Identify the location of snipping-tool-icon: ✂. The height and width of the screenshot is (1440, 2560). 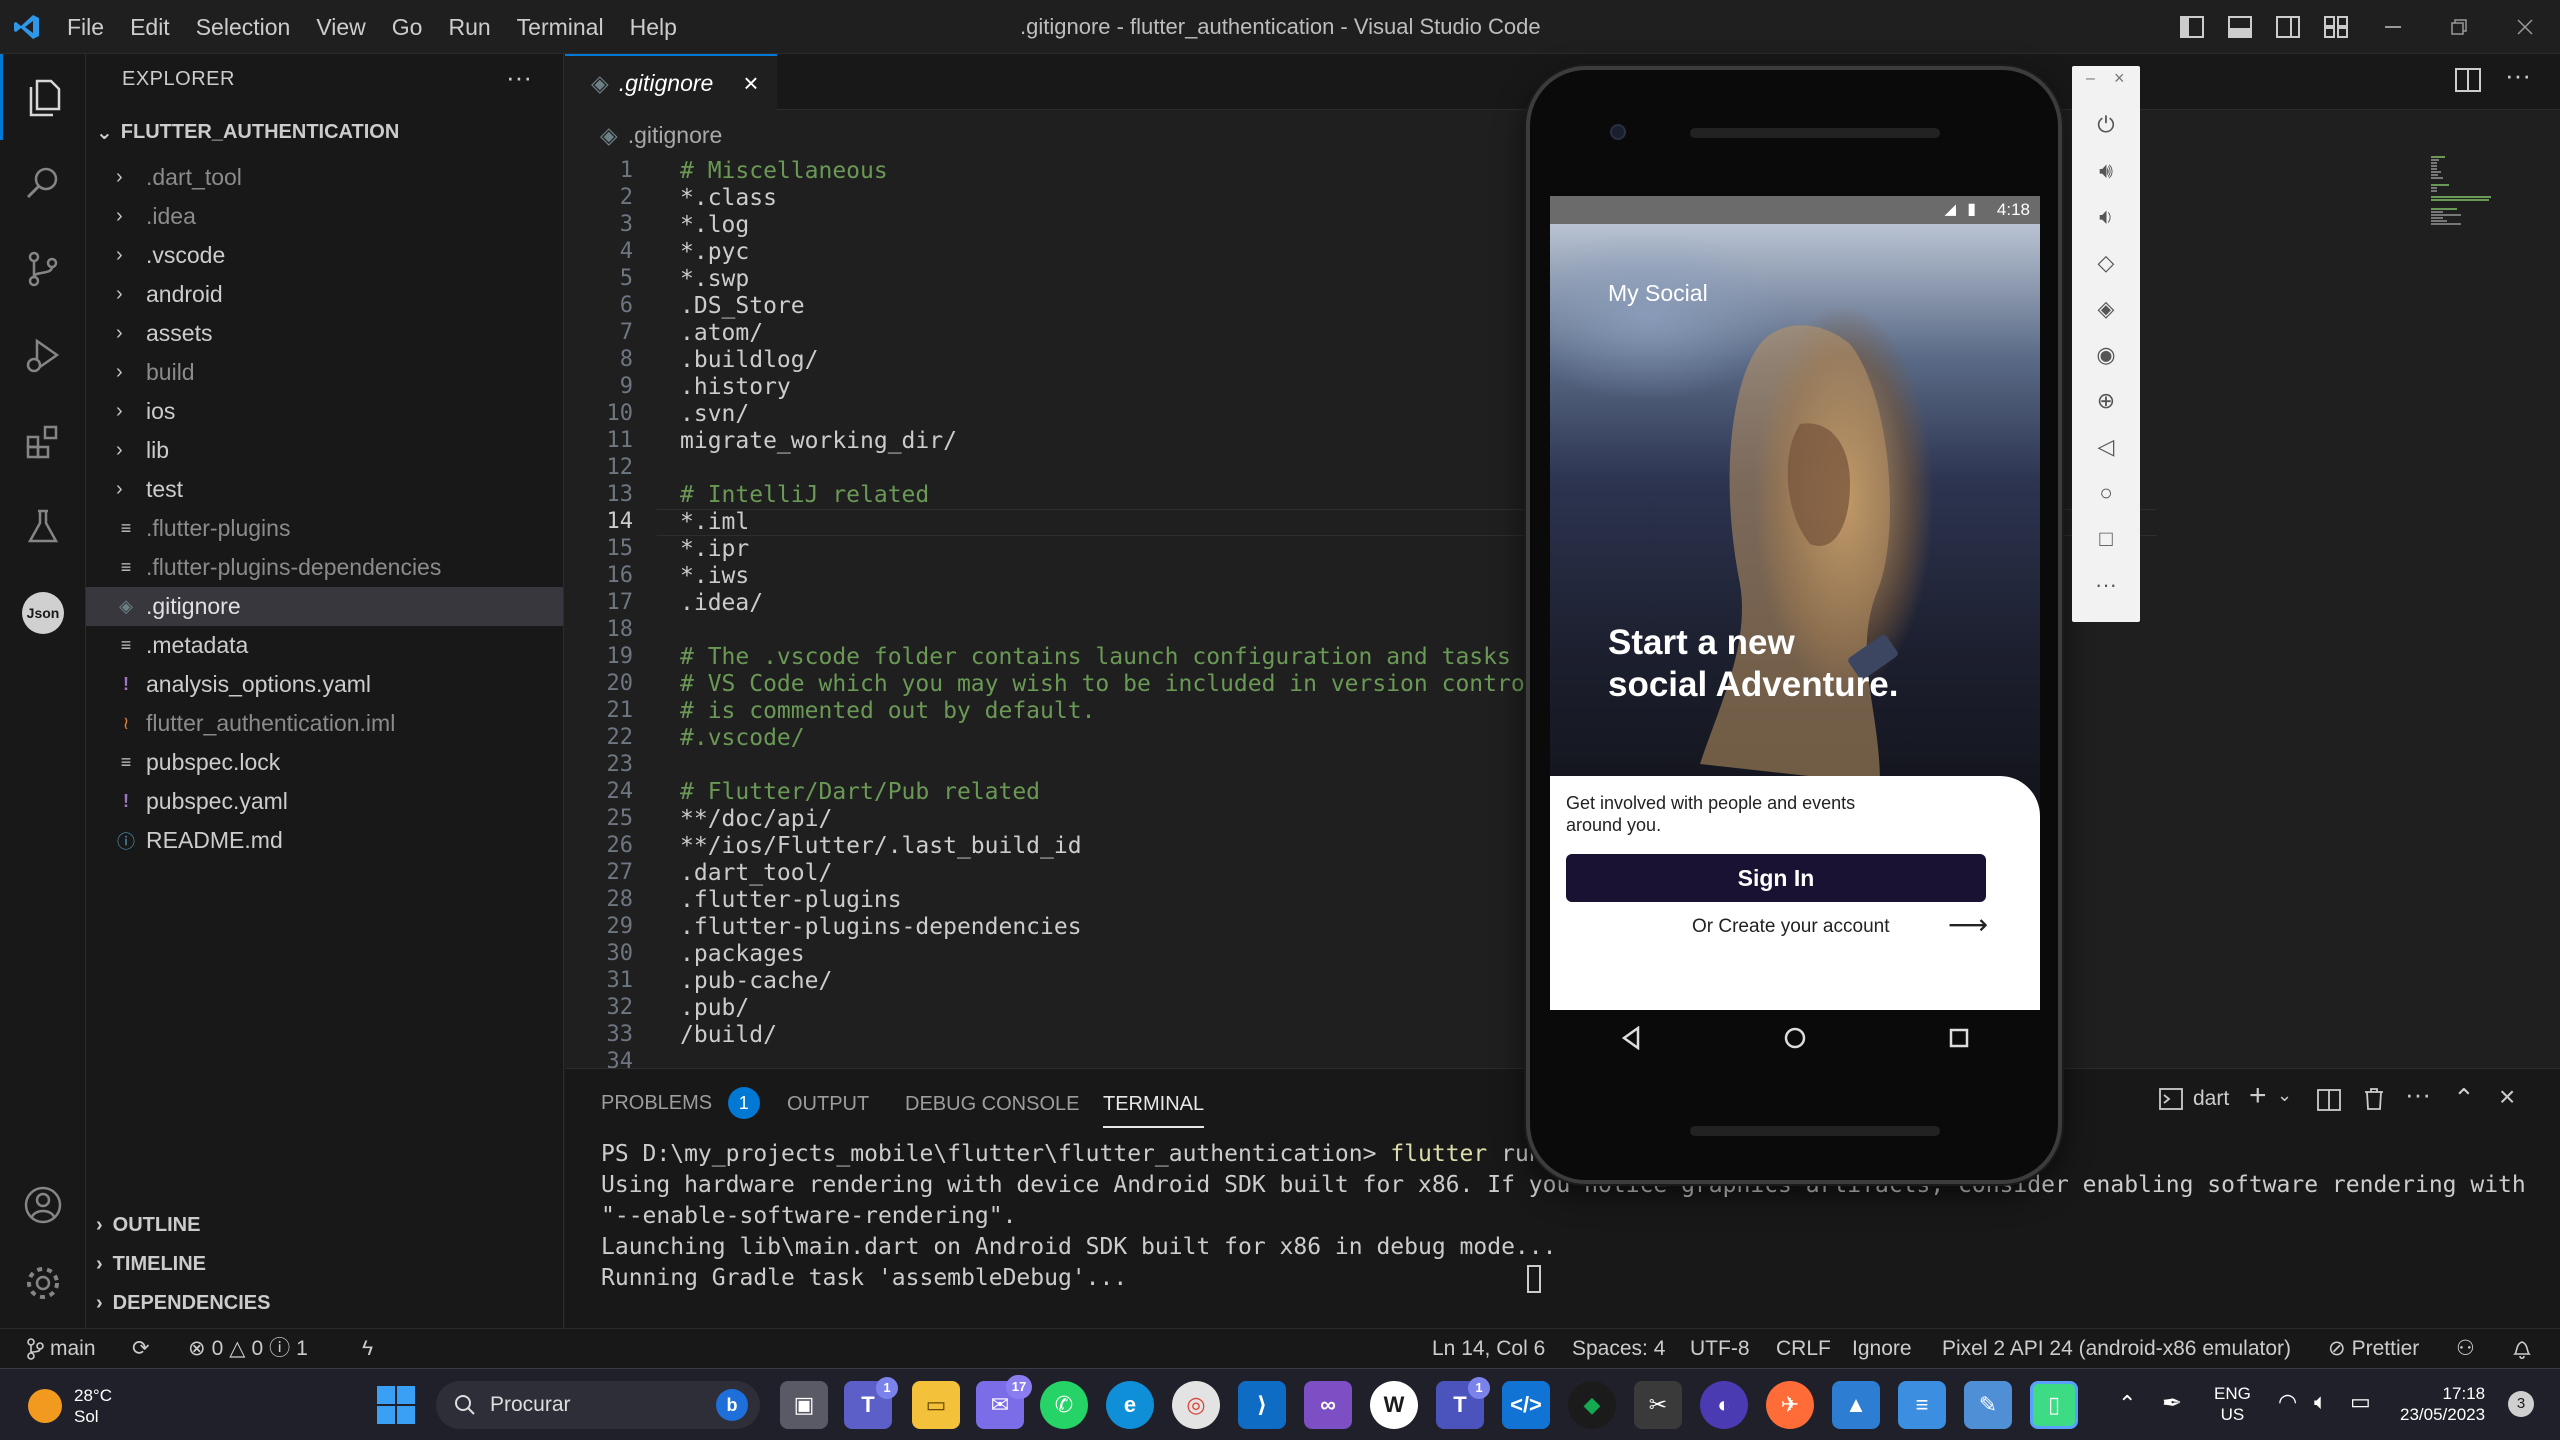
(1658, 1405).